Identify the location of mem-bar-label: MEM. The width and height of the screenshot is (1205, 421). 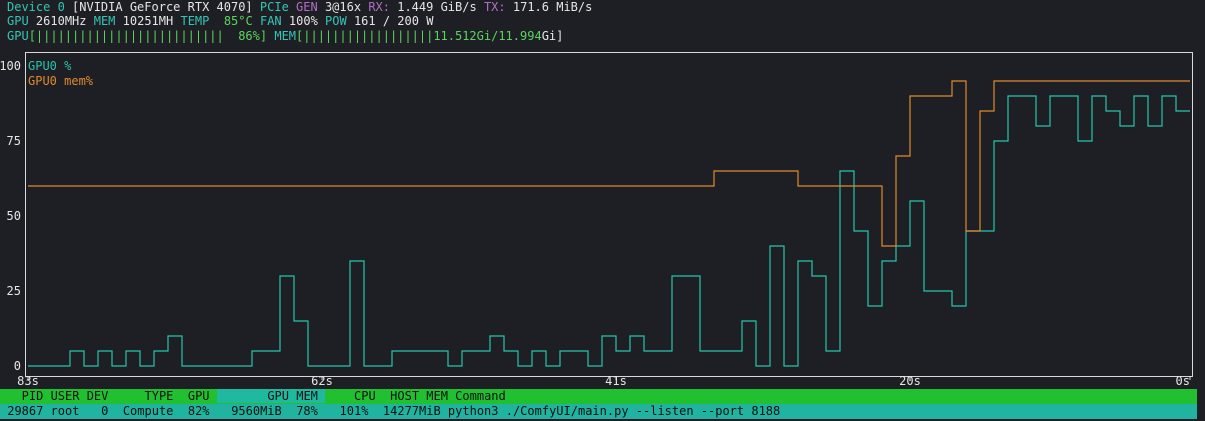
(285, 36).